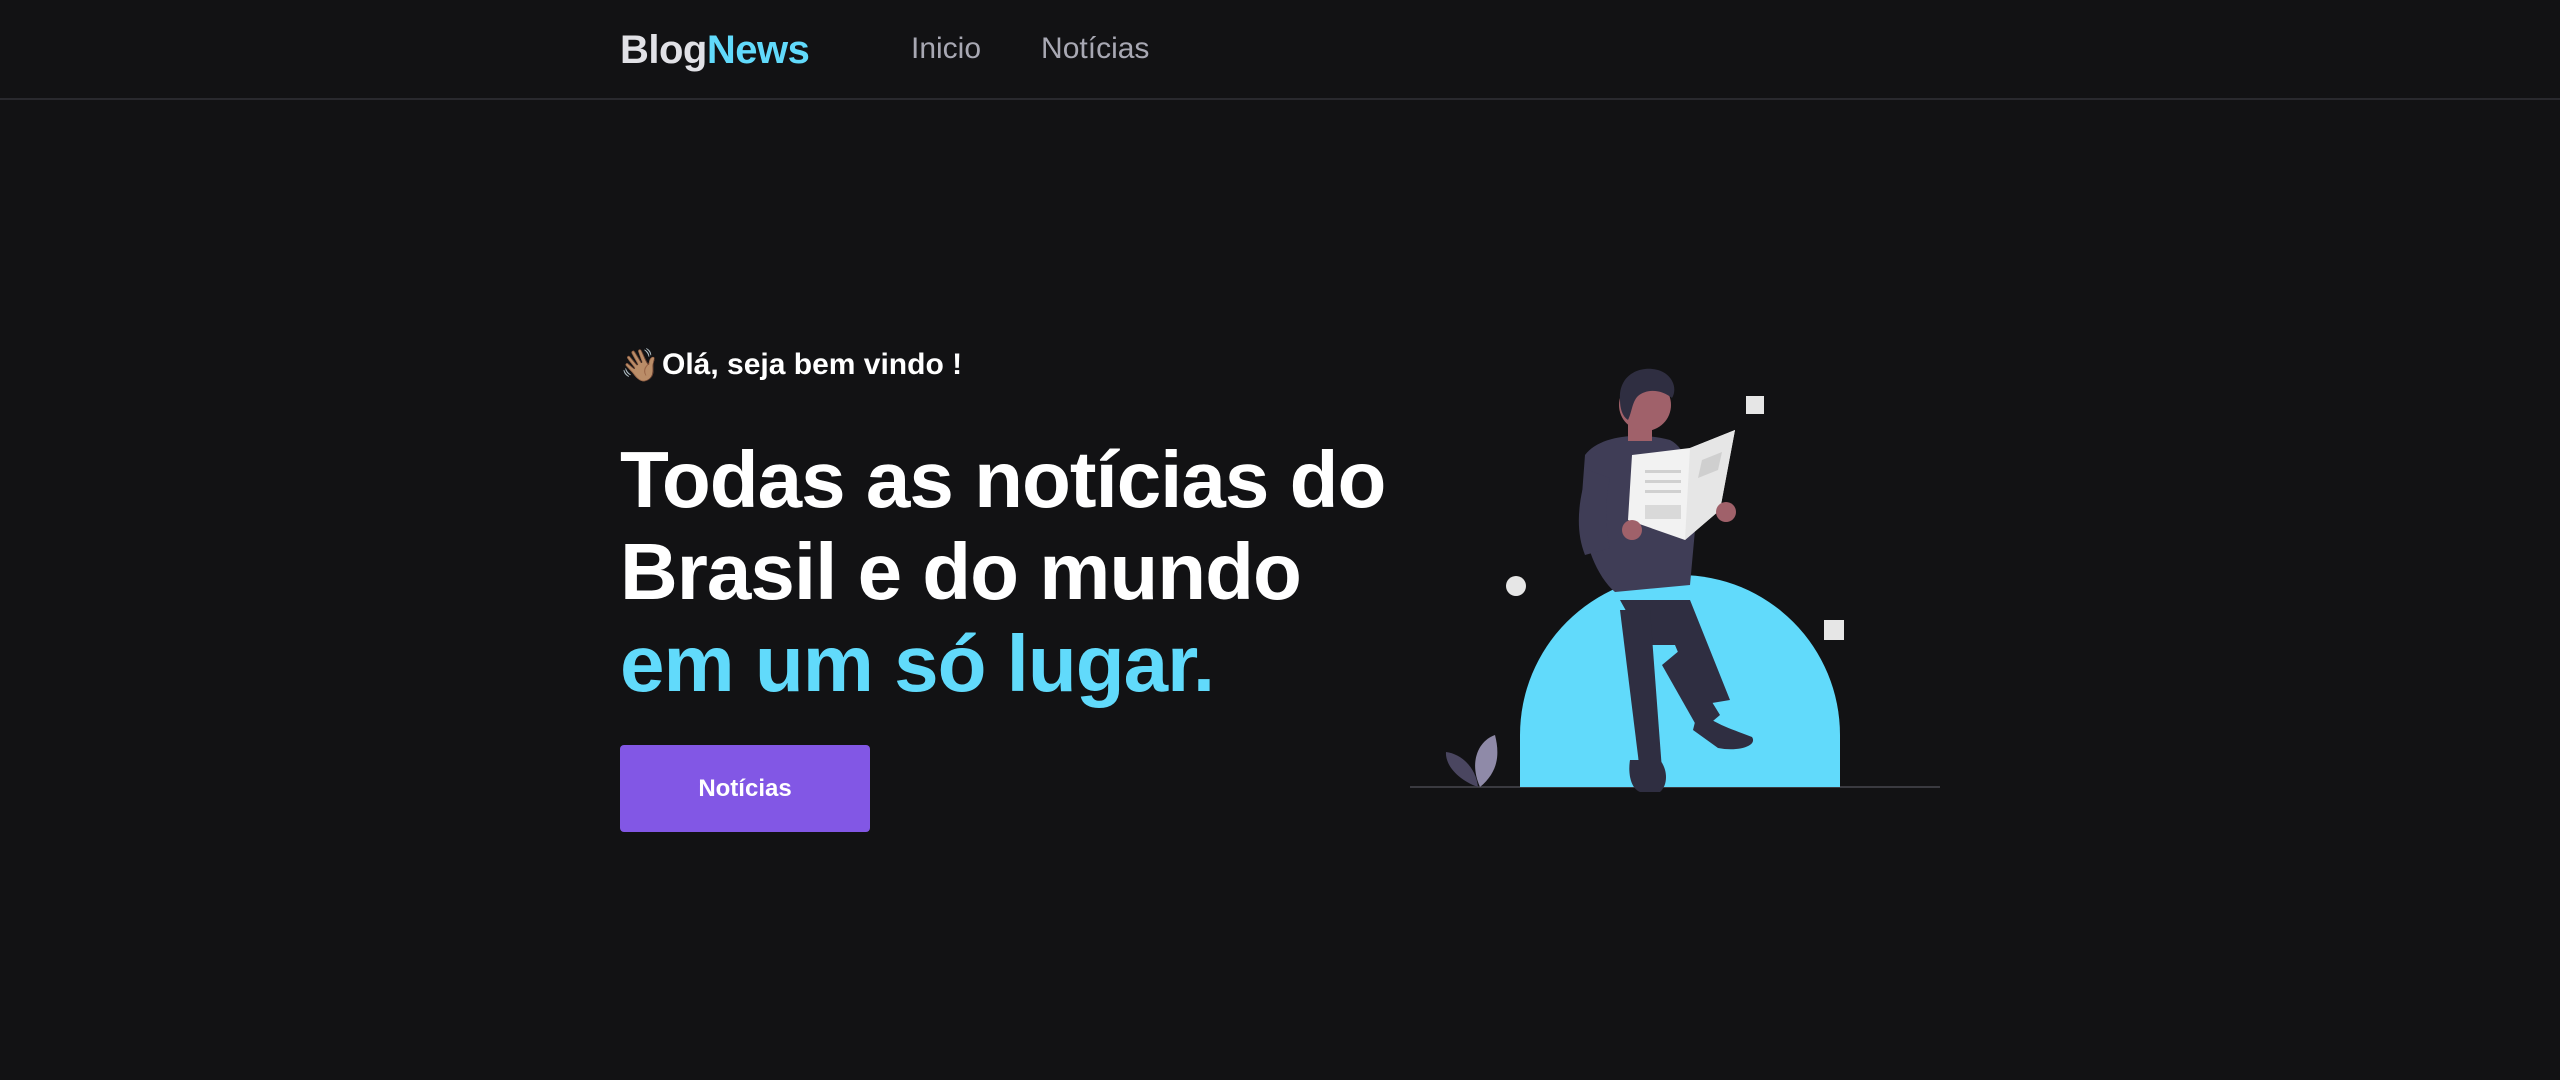 The height and width of the screenshot is (1080, 2560). I want to click on nav-link-inicio: Inicio, so click(946, 49).